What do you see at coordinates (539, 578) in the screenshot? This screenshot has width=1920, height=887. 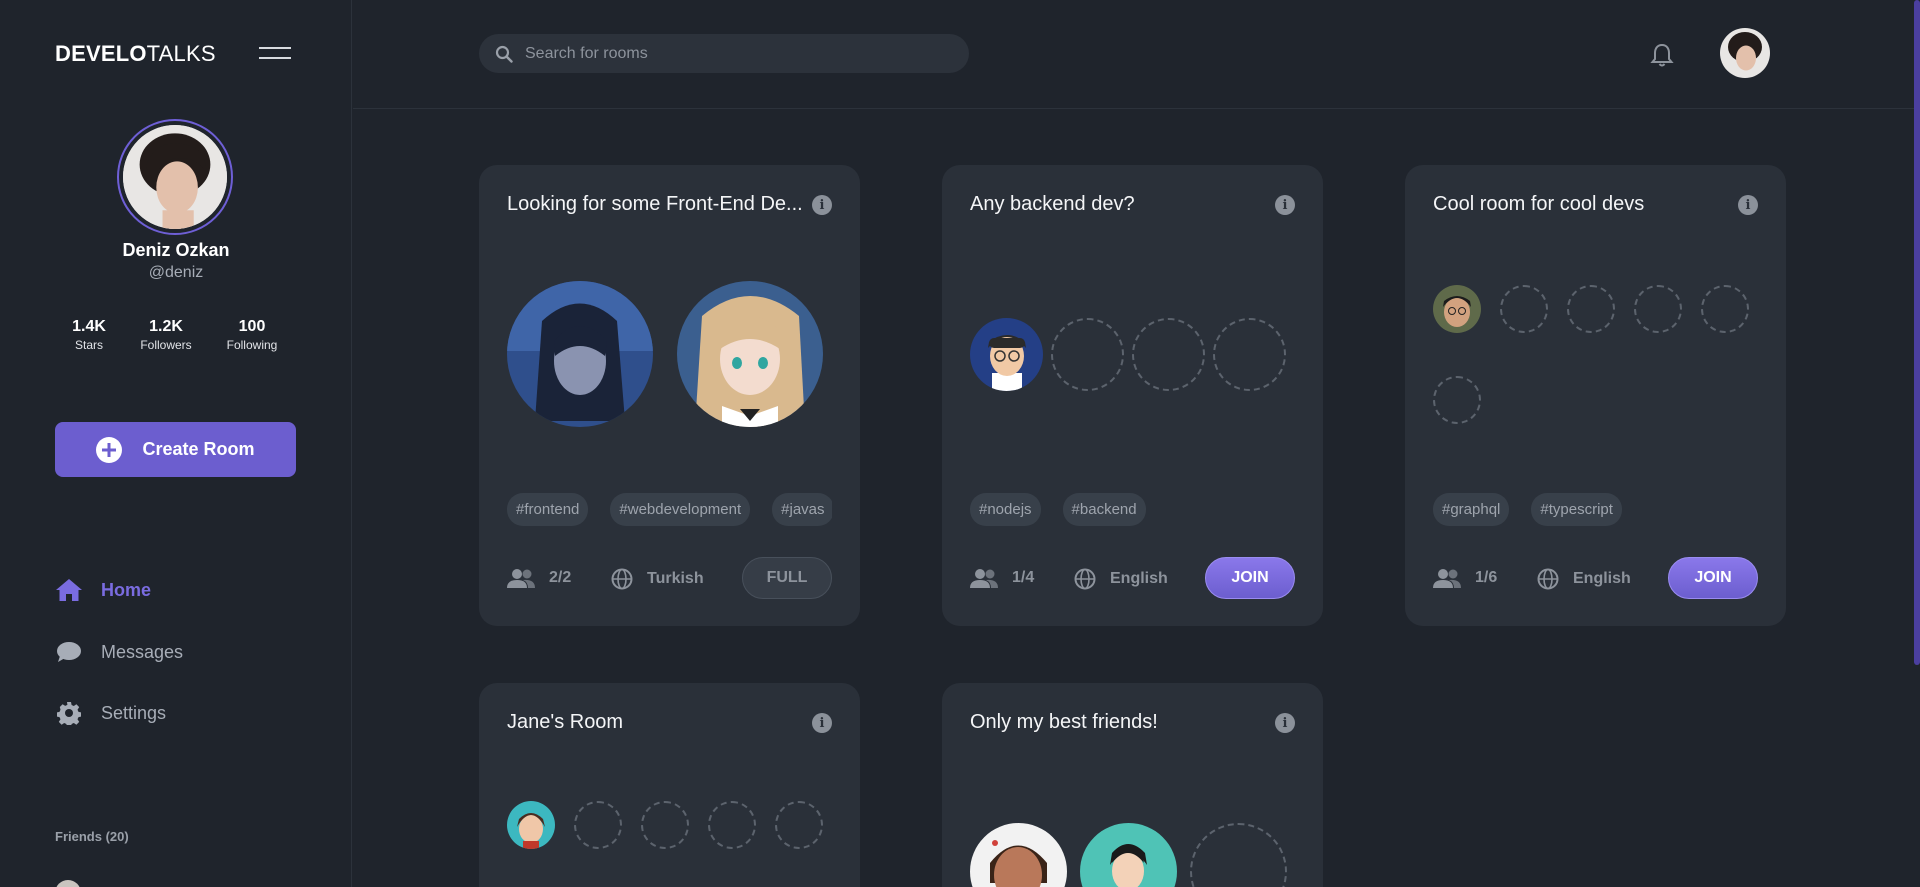 I see `participant-count: 2/2` at bounding box center [539, 578].